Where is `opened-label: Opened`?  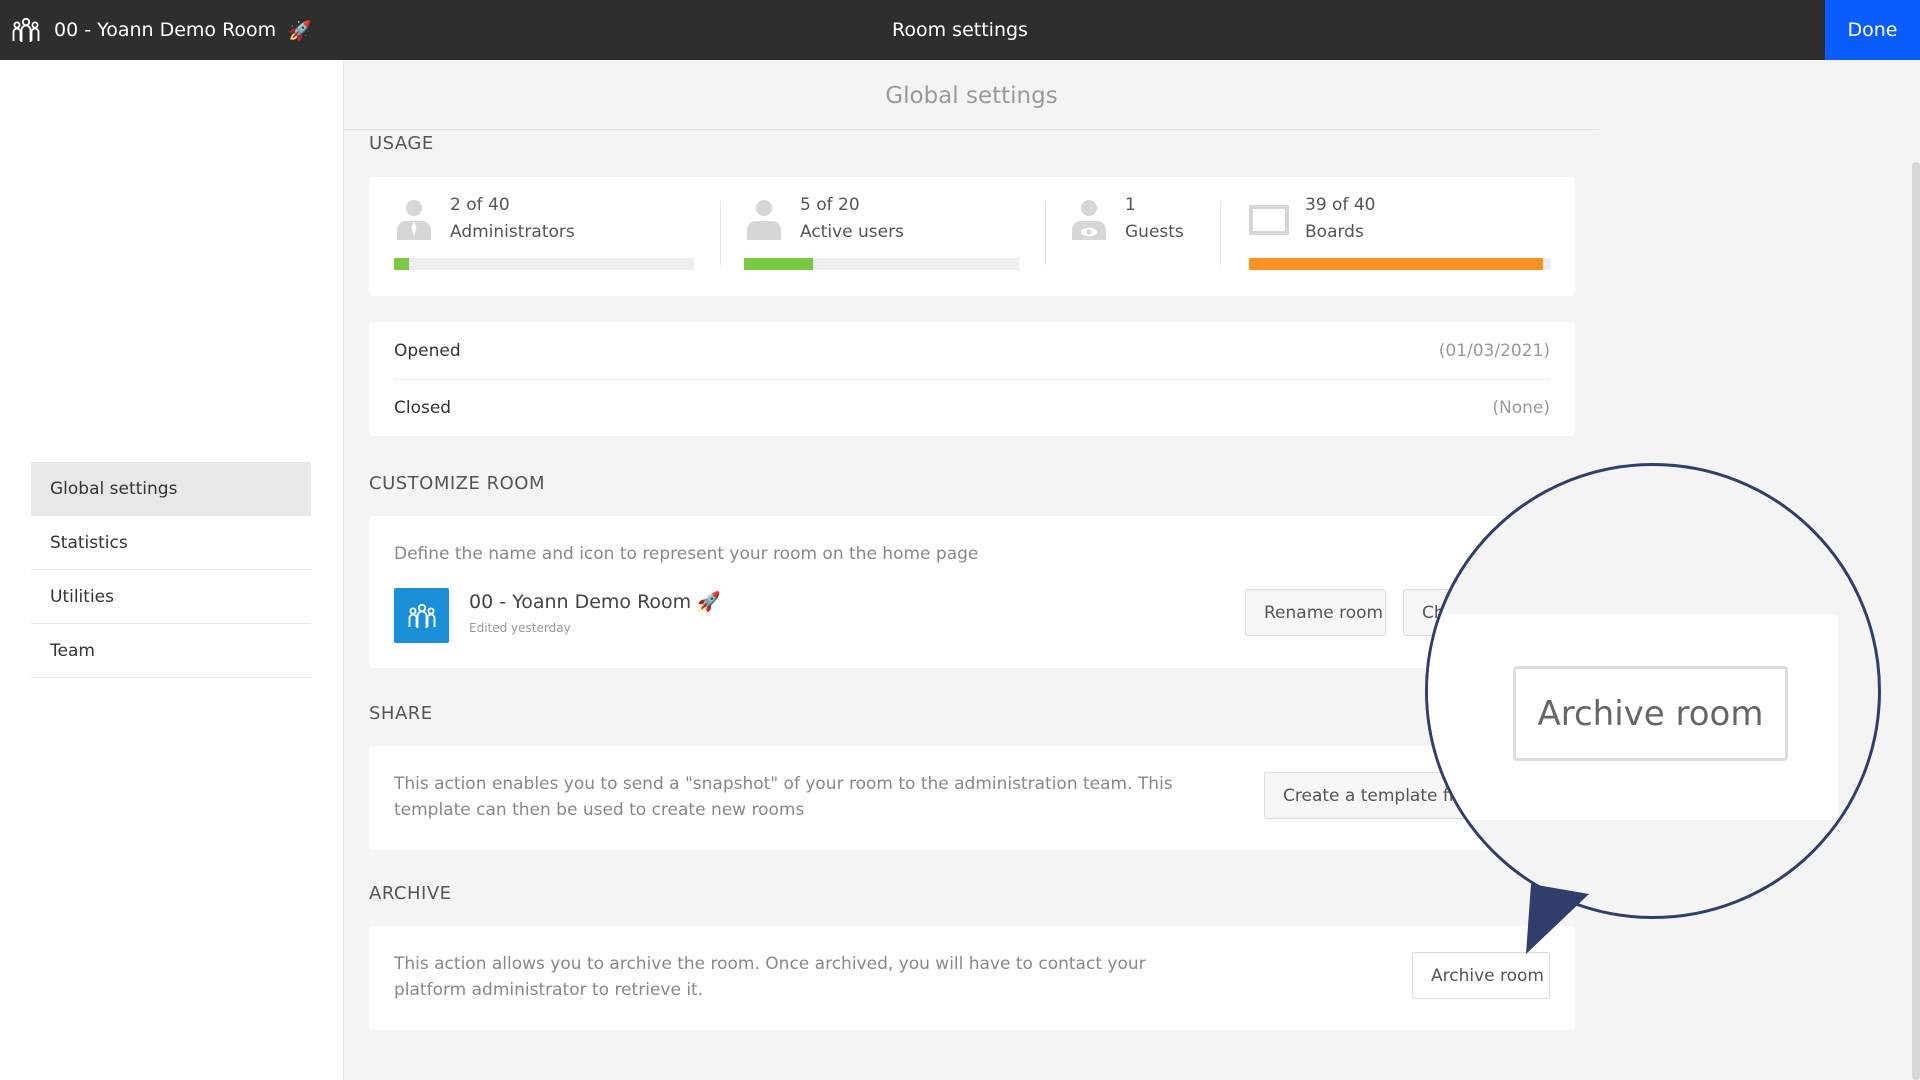
opened-label: Opened is located at coordinates (427, 350).